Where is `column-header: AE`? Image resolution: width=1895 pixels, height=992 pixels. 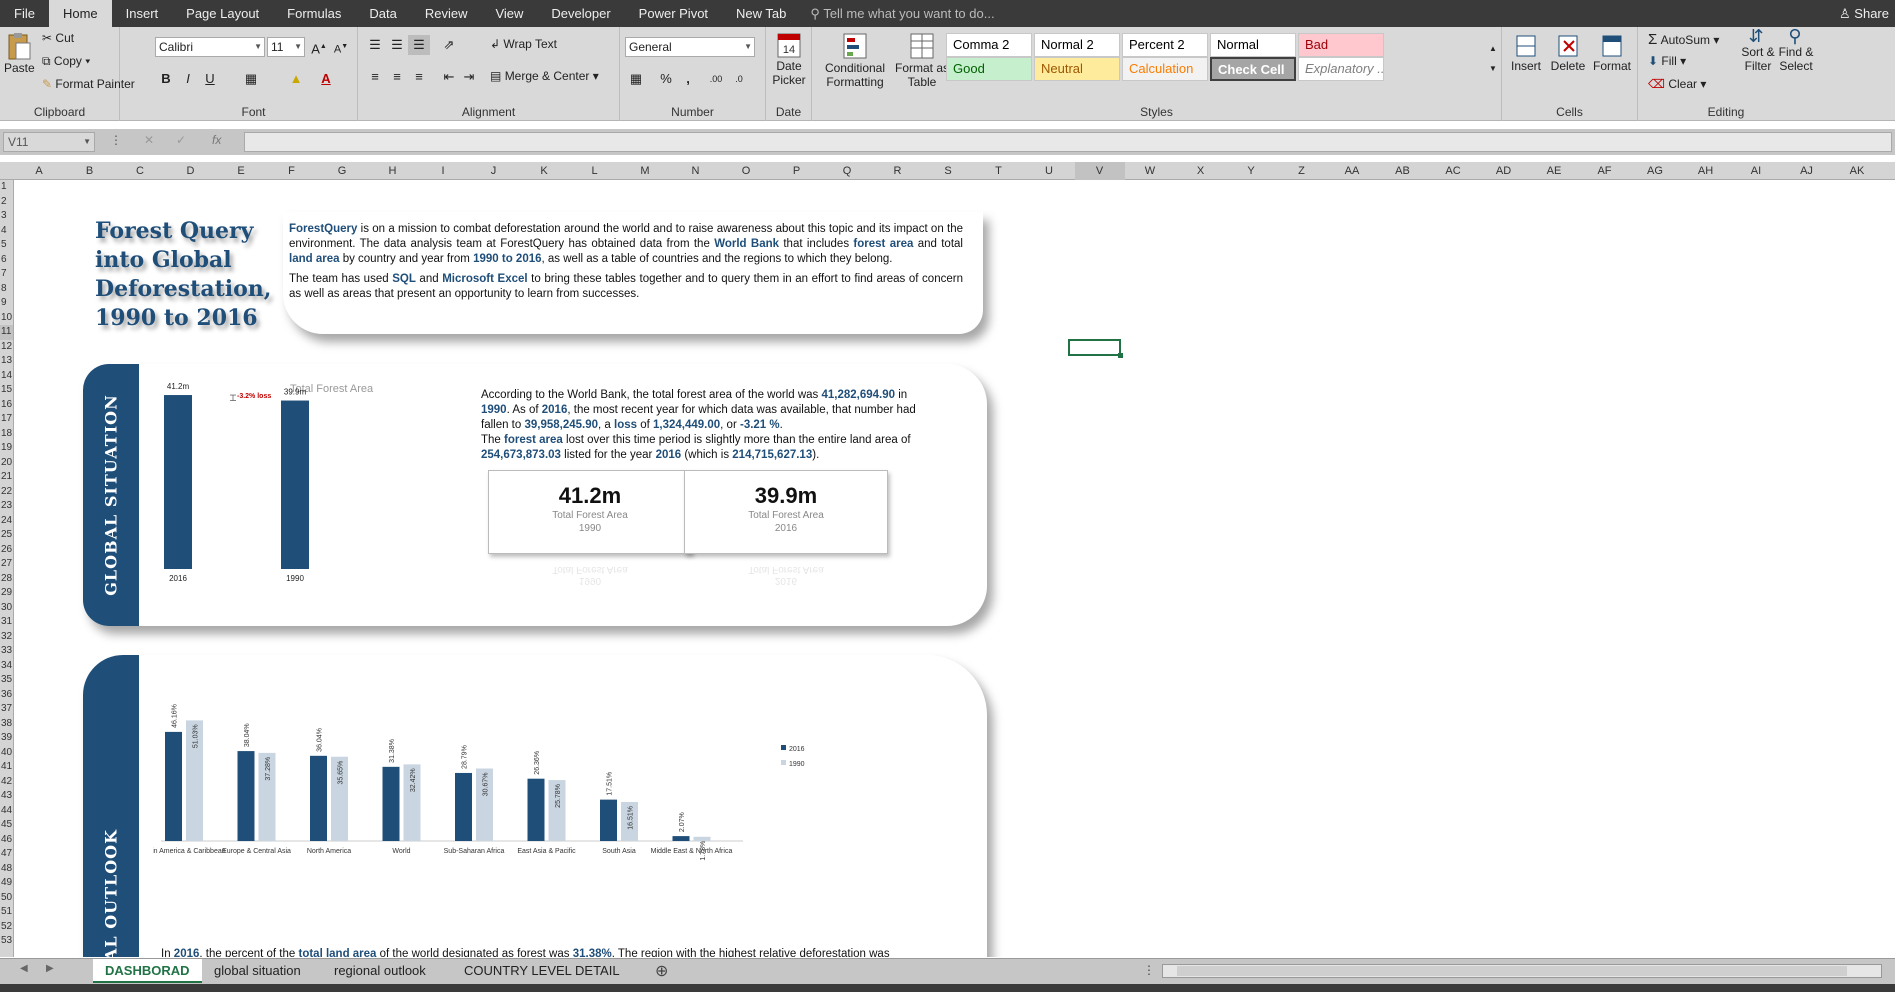 column-header: AE is located at coordinates (1554, 171).